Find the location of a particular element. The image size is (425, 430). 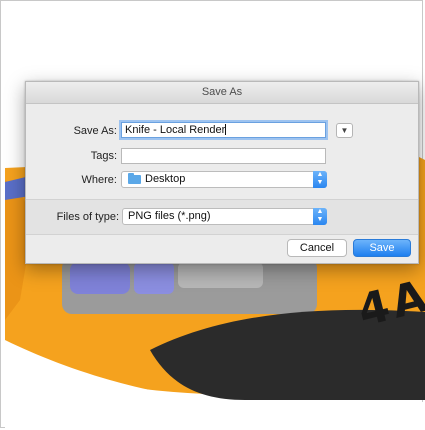

save-as-filename-input: Knife - Local Render is located at coordinates (223, 130).